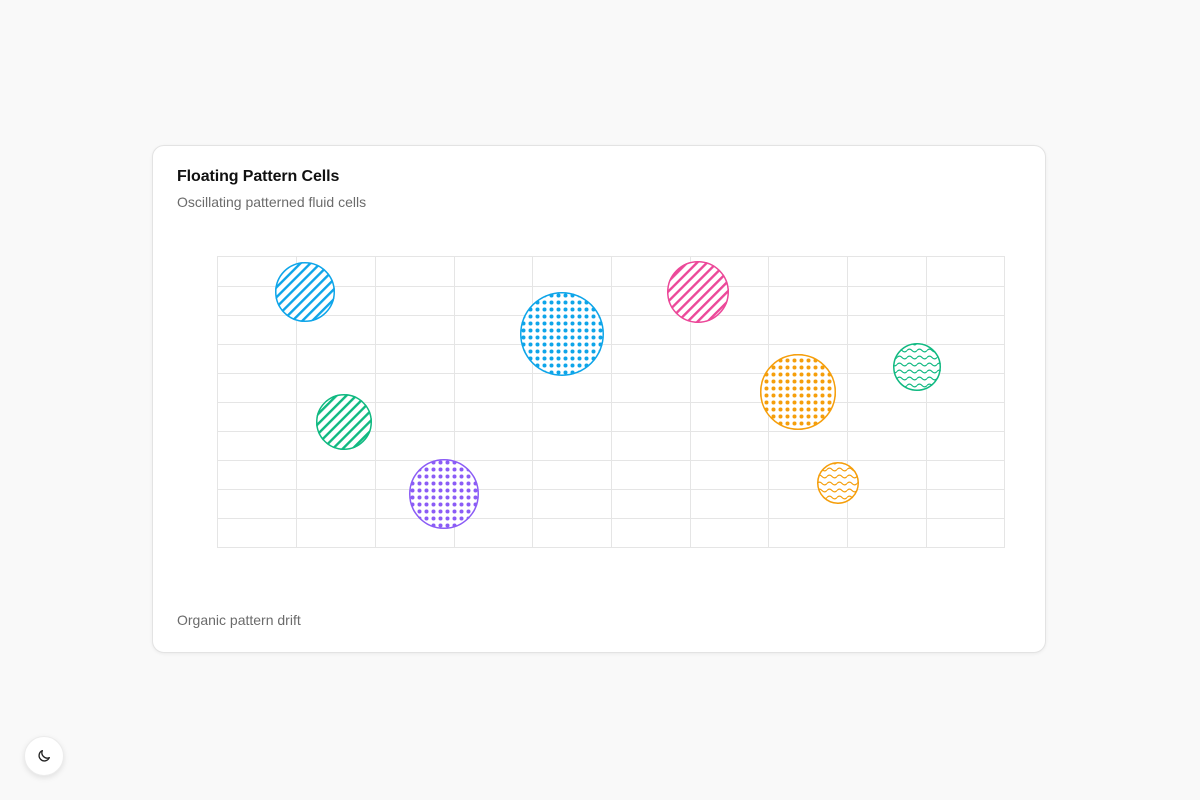 The width and height of the screenshot is (1200, 800). Describe the element at coordinates (258, 176) in the screenshot. I see `card-title: Floating Pattern Cells` at that location.